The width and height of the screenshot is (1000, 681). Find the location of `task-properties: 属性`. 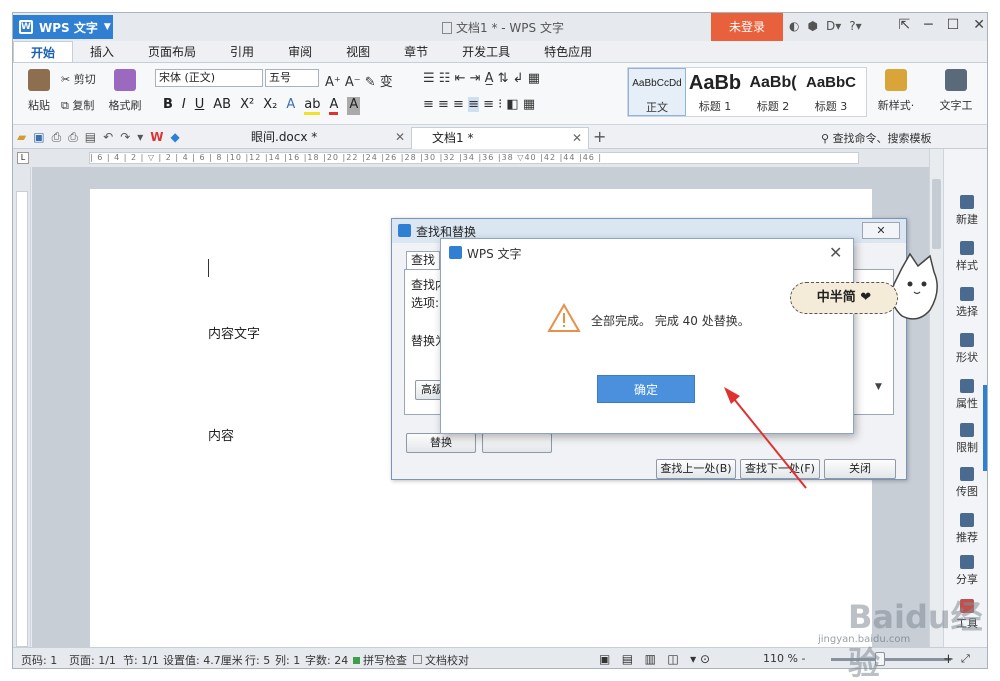

task-properties: 属性 is located at coordinates (965, 395).